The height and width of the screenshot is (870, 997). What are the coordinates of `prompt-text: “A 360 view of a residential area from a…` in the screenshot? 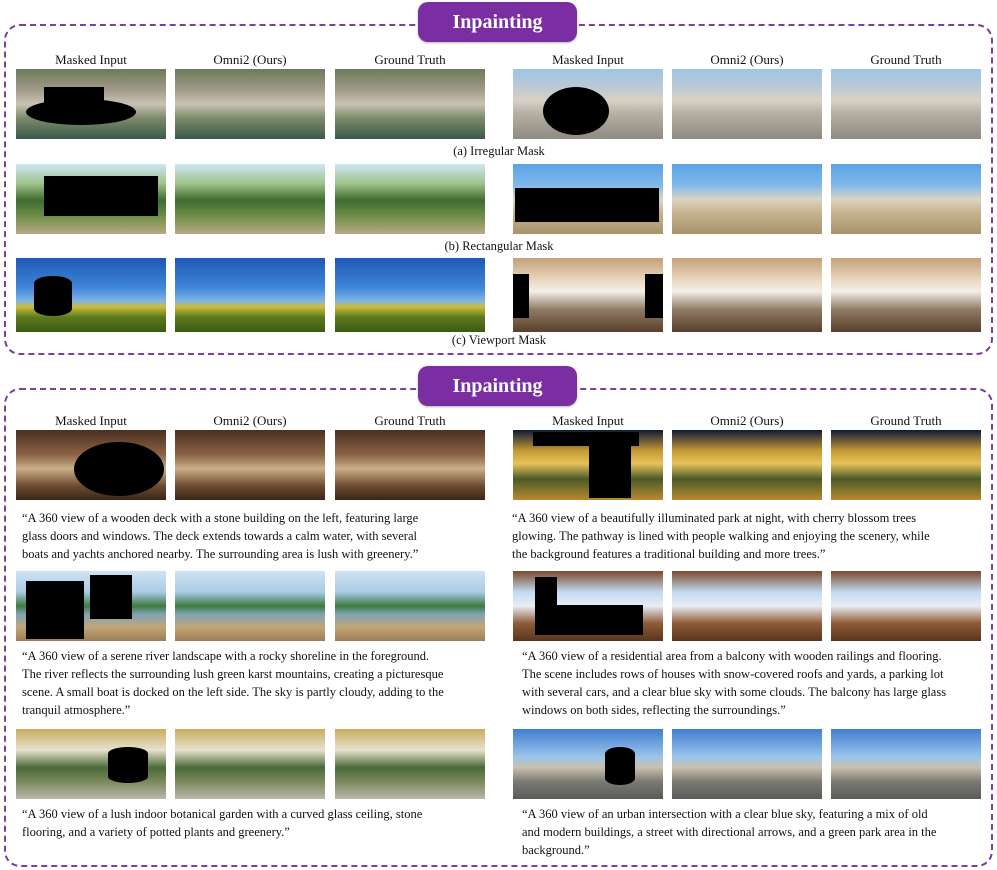 It's located at (734, 683).